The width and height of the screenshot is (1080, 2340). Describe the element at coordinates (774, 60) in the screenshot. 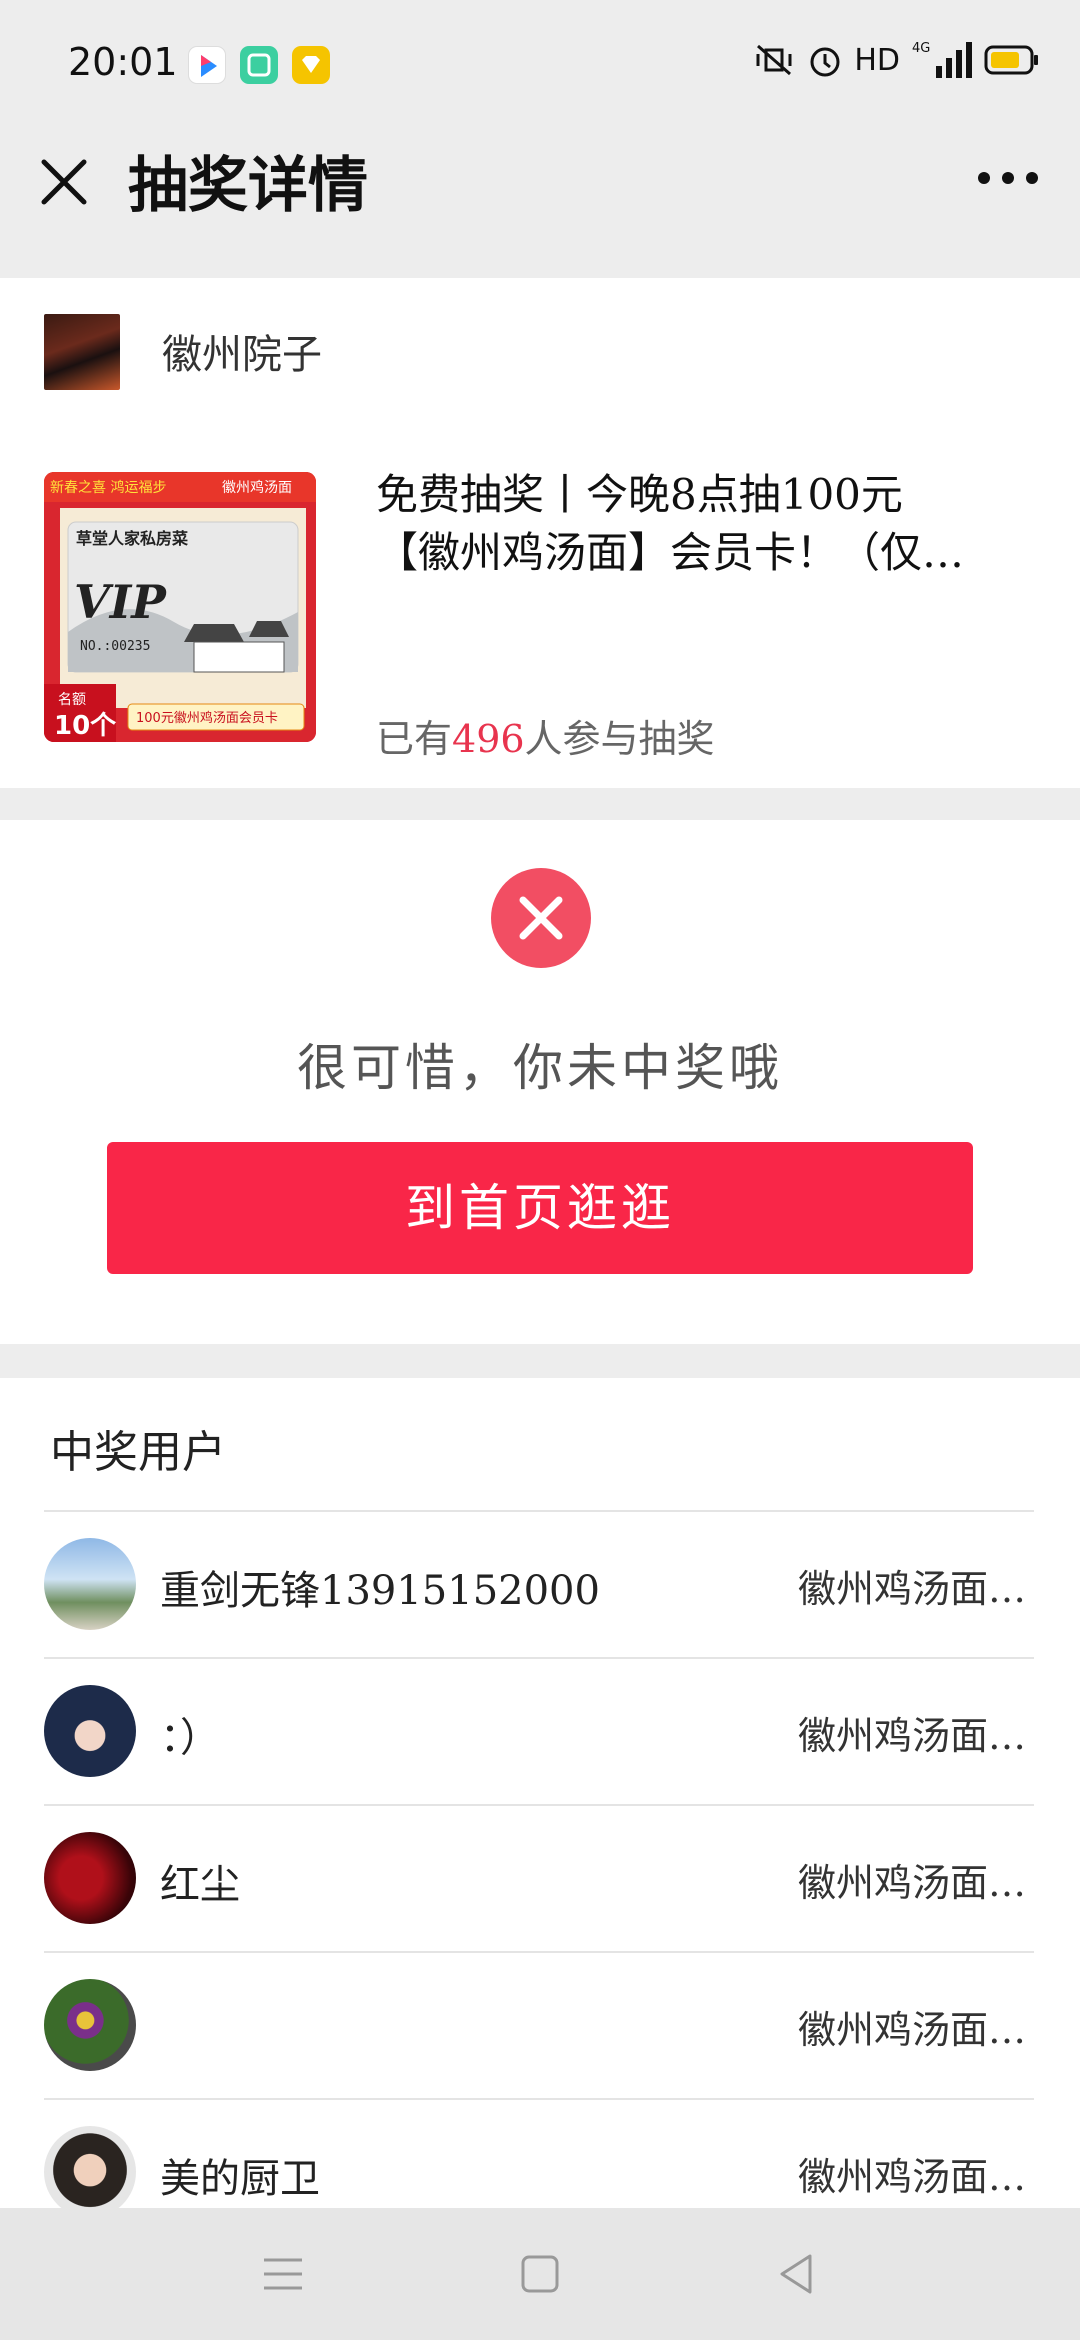

I see `mute-vibrate-icon` at that location.